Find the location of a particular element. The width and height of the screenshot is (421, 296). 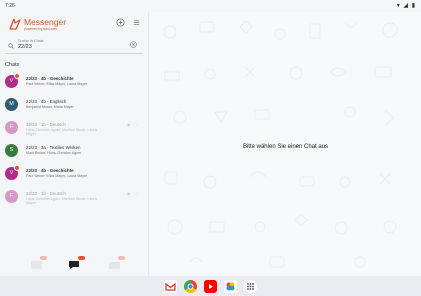

chats-icon is located at coordinates (74, 265).